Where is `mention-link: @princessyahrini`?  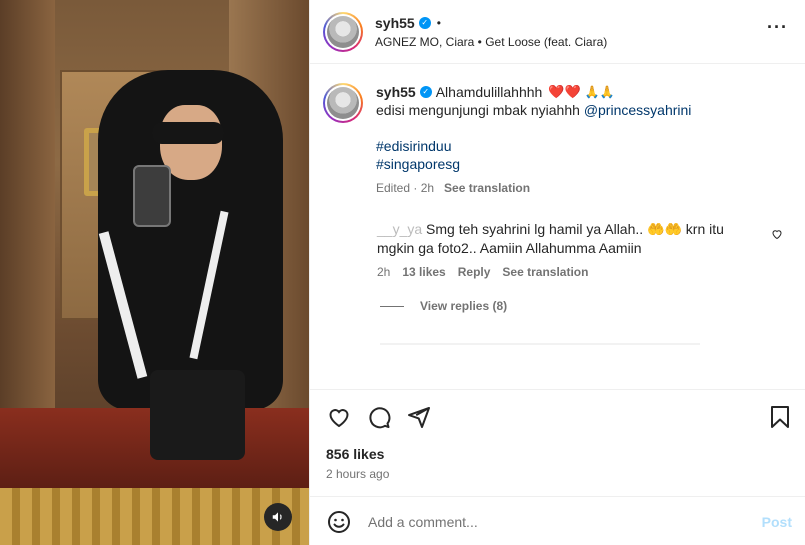
mention-link: @princessyahrini is located at coordinates (638, 110).